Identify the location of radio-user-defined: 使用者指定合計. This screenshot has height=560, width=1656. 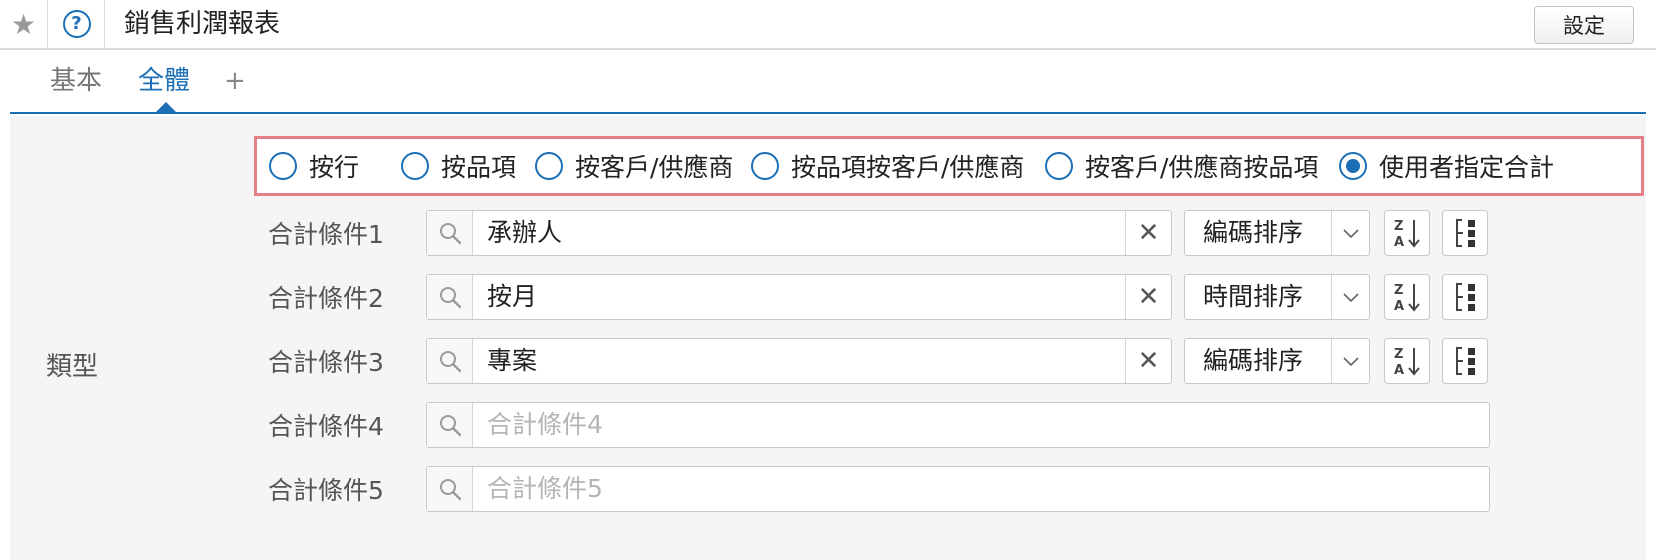
(1446, 166).